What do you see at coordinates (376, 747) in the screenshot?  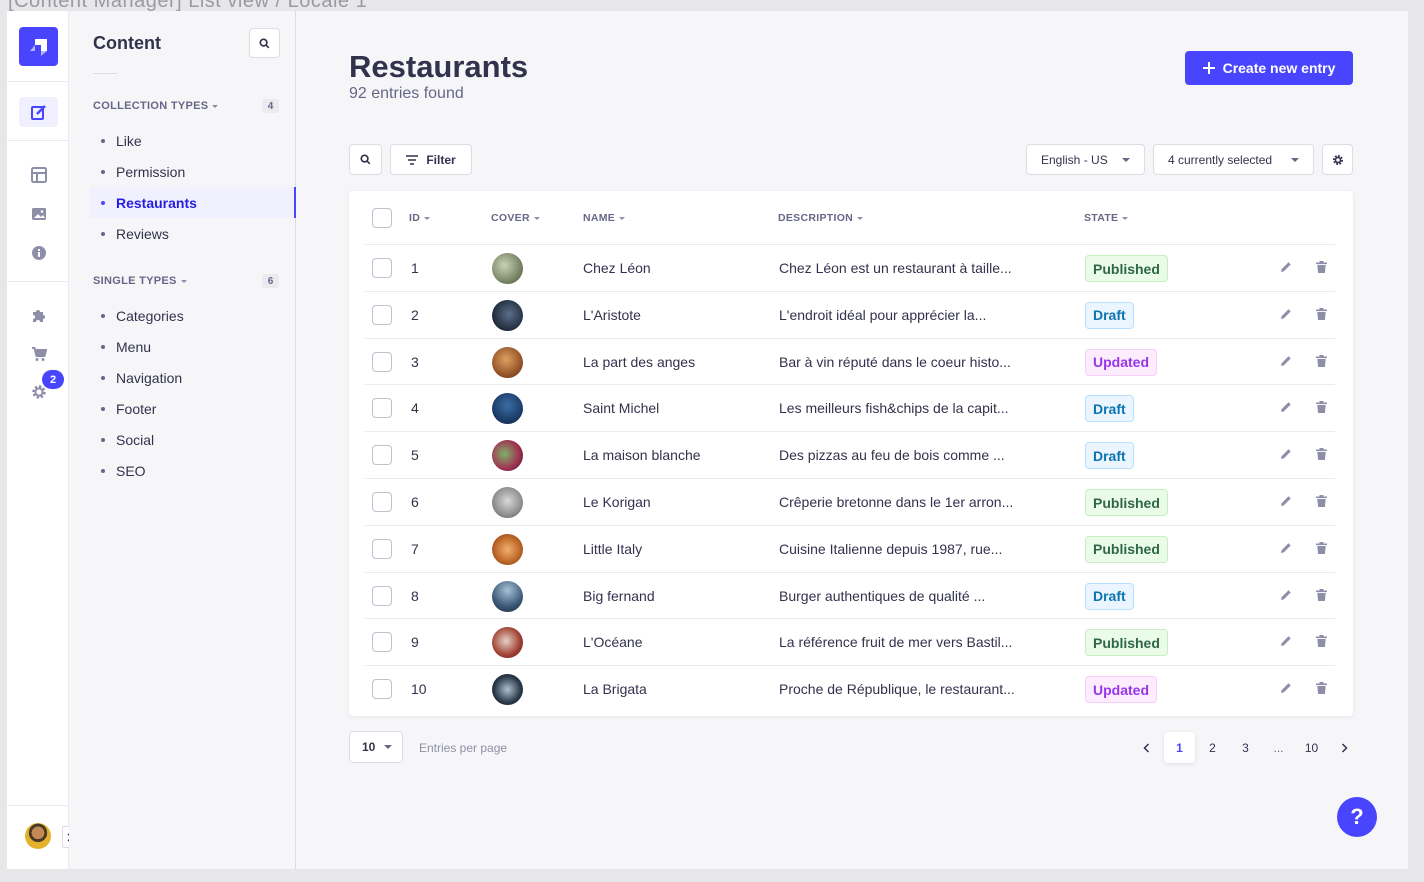 I see `per-page-select: 10` at bounding box center [376, 747].